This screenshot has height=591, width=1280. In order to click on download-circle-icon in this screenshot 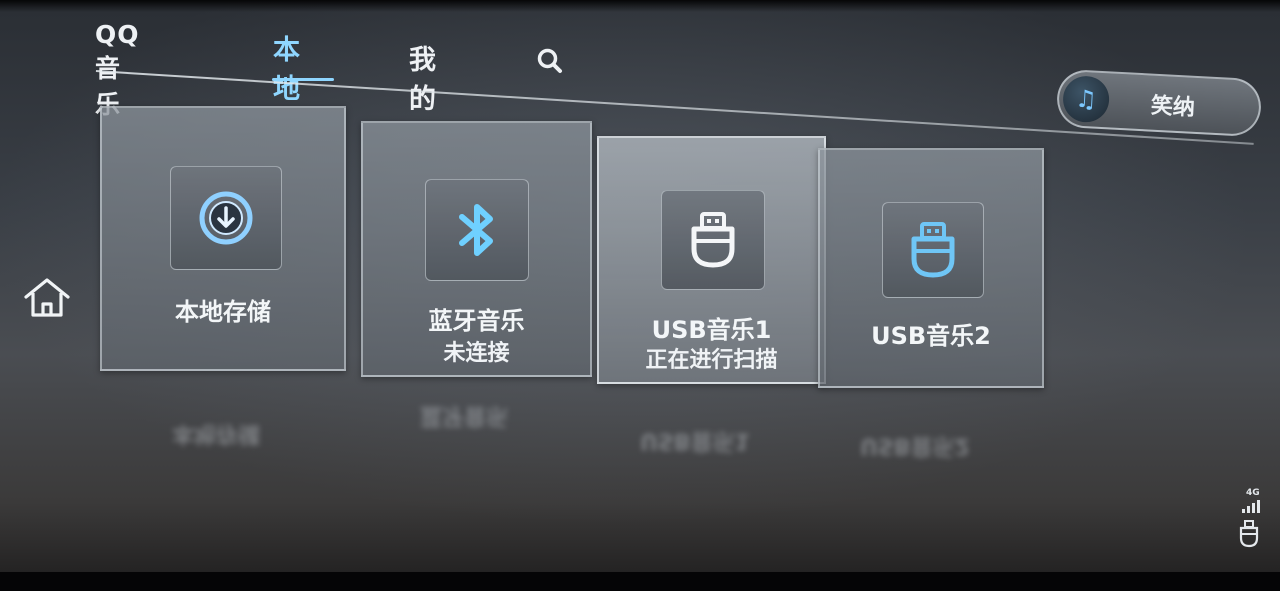, I will do `click(226, 218)`.